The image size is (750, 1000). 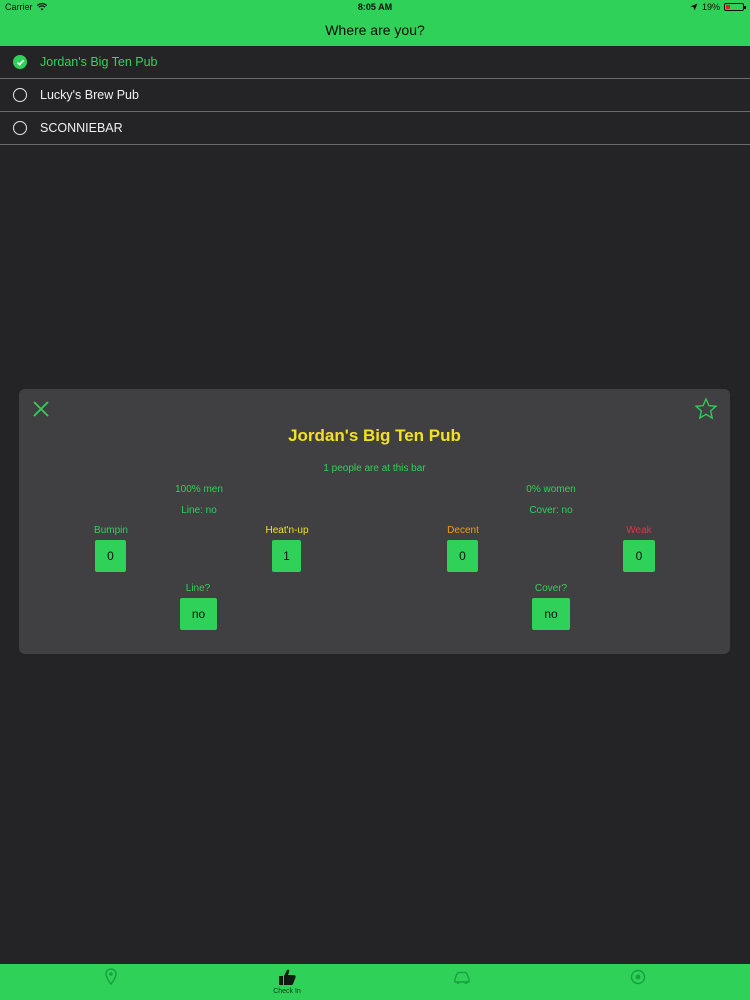 What do you see at coordinates (199, 510) in the screenshot?
I see `line-status: Line: no` at bounding box center [199, 510].